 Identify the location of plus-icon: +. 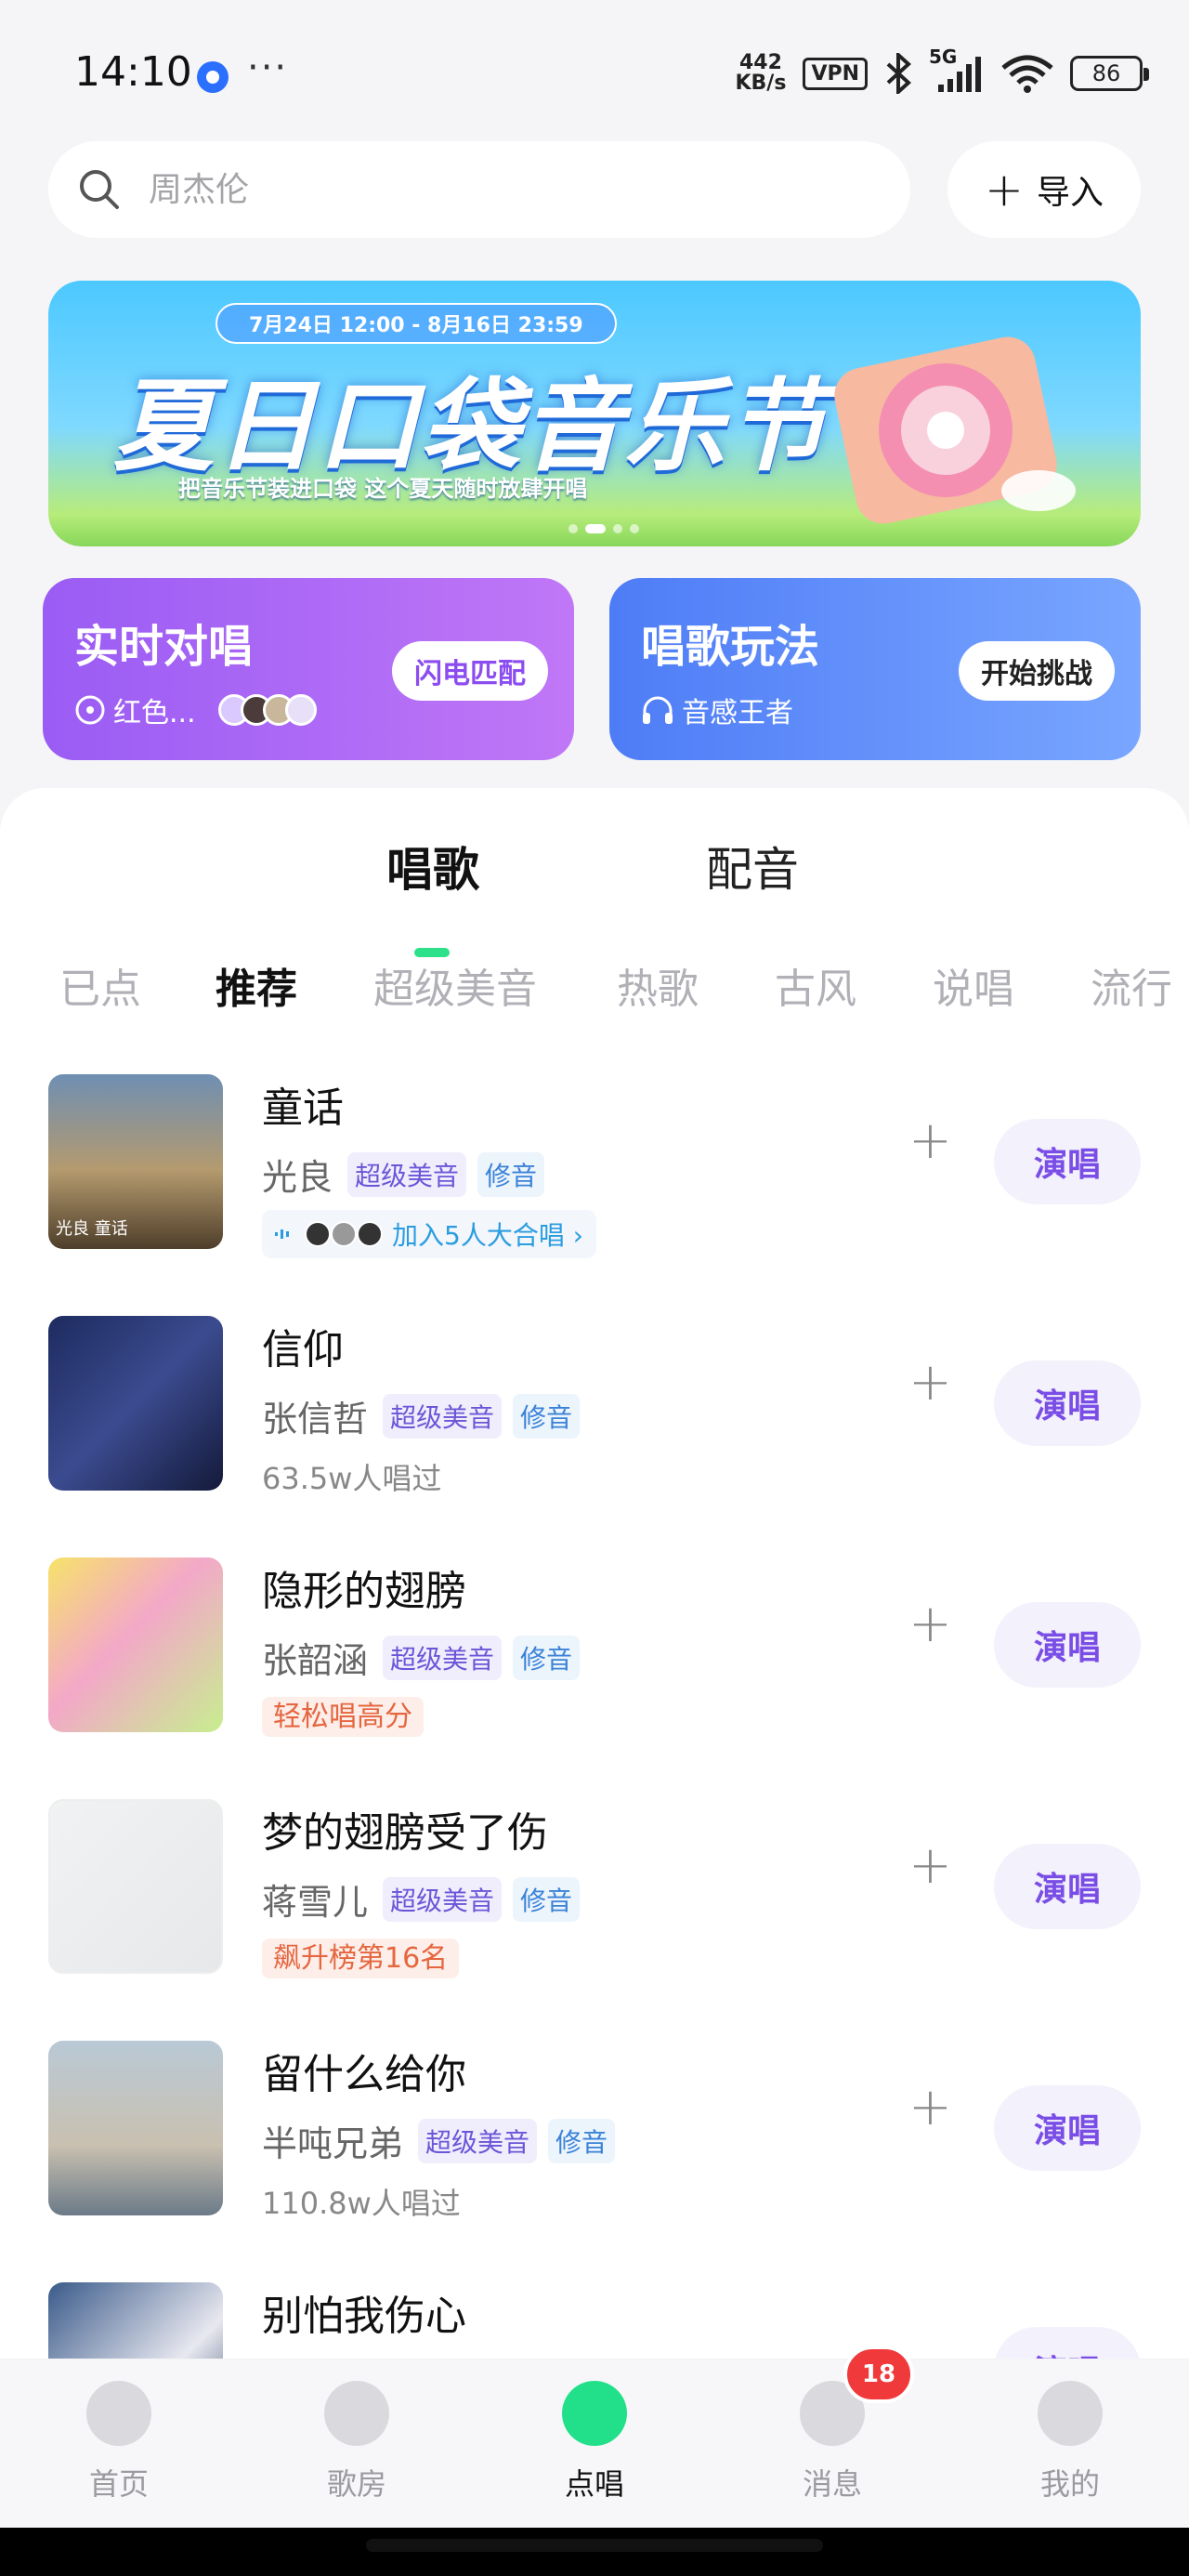
(1005, 190).